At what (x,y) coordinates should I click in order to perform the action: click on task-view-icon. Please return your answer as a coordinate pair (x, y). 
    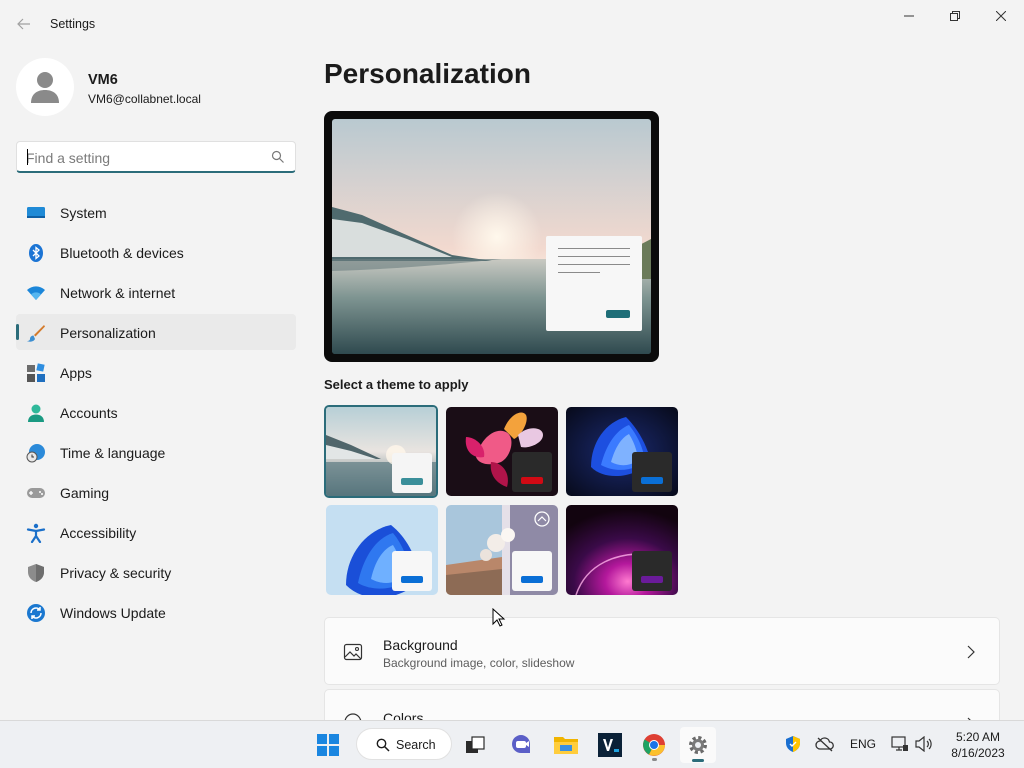
    Looking at the image, I should click on (475, 744).